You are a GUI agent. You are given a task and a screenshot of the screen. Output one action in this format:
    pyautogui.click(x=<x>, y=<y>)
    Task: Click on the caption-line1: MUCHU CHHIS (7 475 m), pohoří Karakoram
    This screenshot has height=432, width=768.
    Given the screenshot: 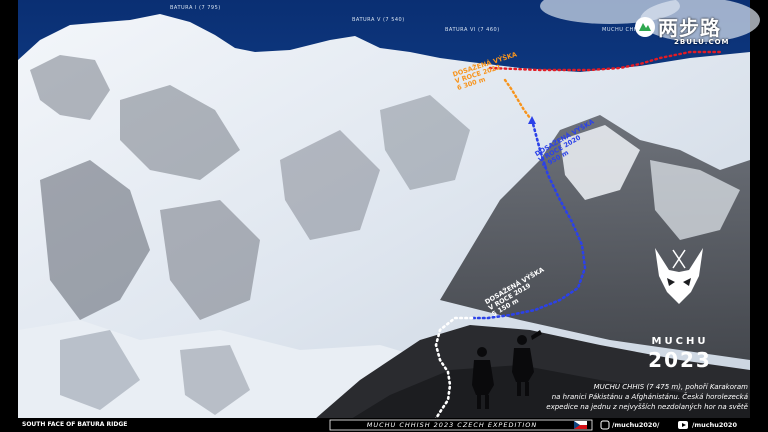 What is the action you would take?
    pyautogui.click(x=670, y=387)
    